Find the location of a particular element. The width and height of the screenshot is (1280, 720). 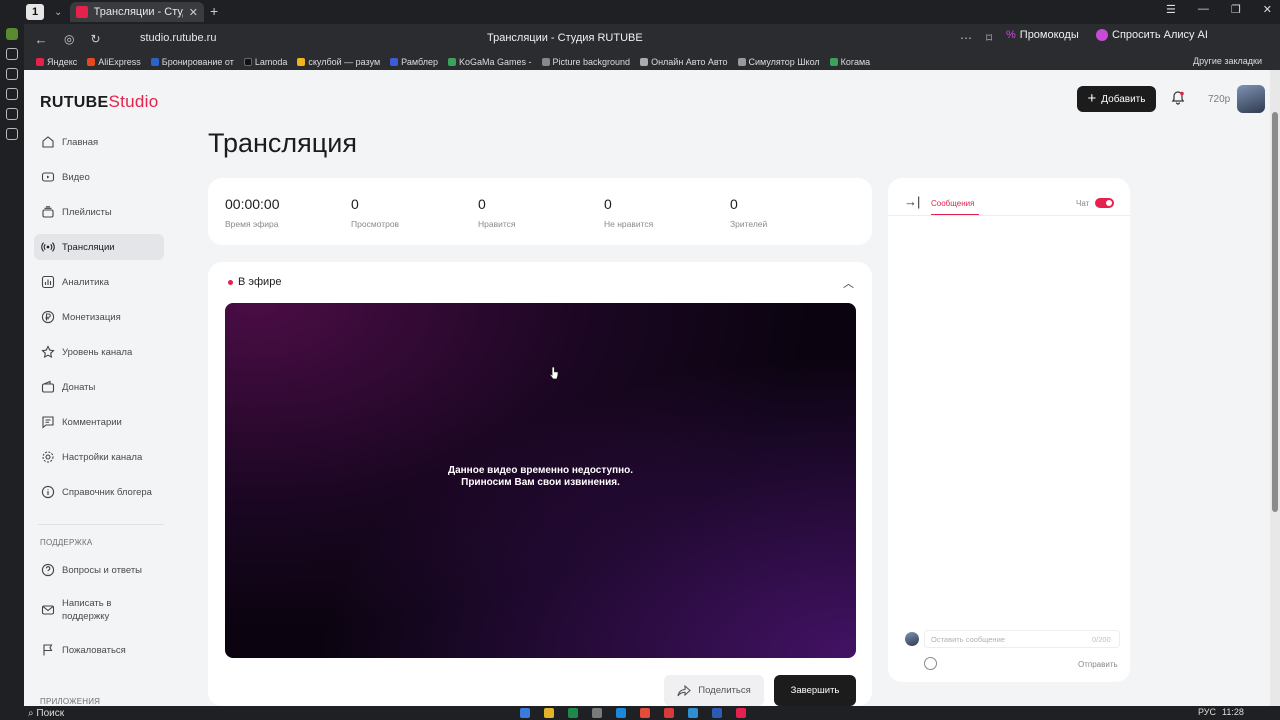

close-tab-icon: ✕ is located at coordinates (193, 12).